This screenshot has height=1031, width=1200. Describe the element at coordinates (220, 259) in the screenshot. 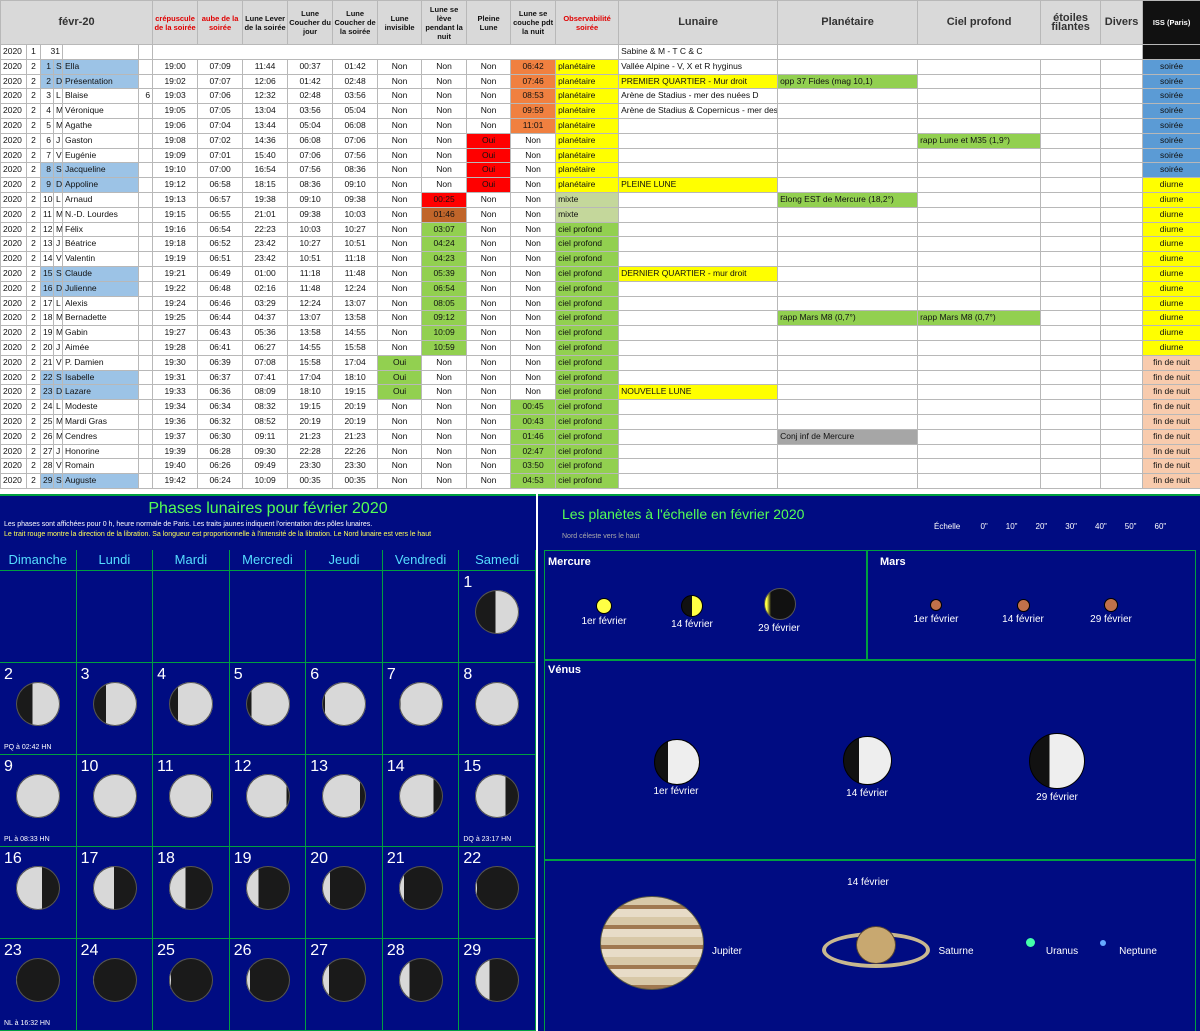

I see `cell: 06:51` at that location.